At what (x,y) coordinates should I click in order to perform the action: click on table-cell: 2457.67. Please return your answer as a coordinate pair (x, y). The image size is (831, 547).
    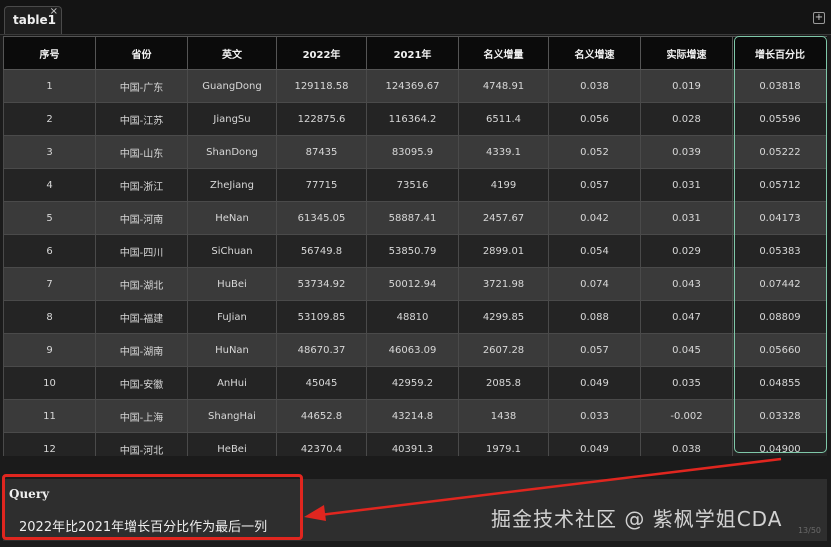
    Looking at the image, I should click on (503, 218).